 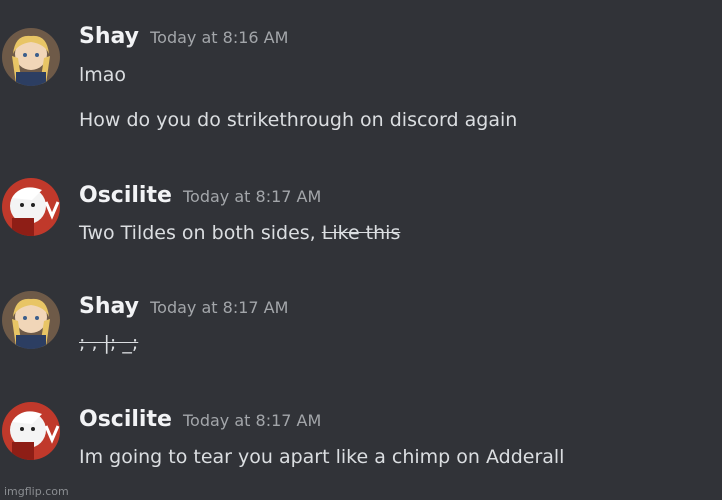 I want to click on message-text: Two Tildes on both sides, Like this, so click(x=239, y=233).